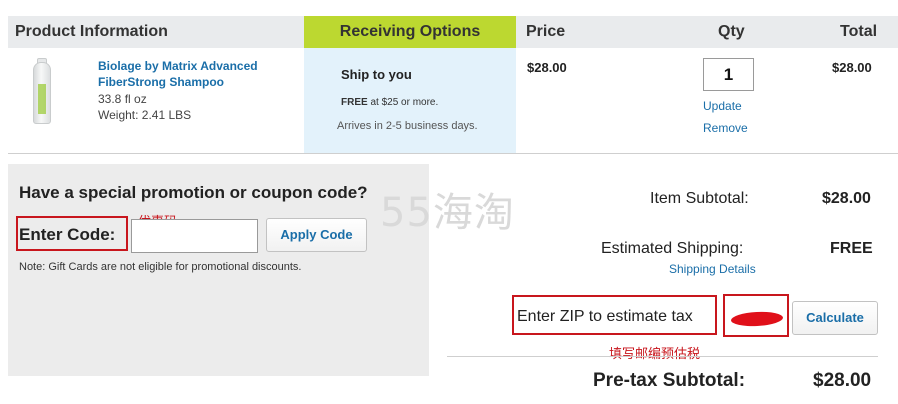  Describe the element at coordinates (852, 67) in the screenshot. I see `item-total: $28.00` at that location.